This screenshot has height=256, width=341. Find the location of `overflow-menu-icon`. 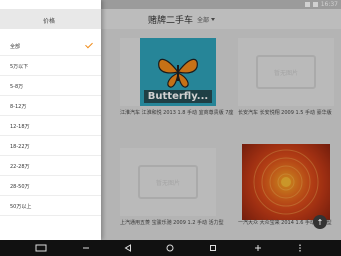

overflow-menu-icon is located at coordinates (300, 248).